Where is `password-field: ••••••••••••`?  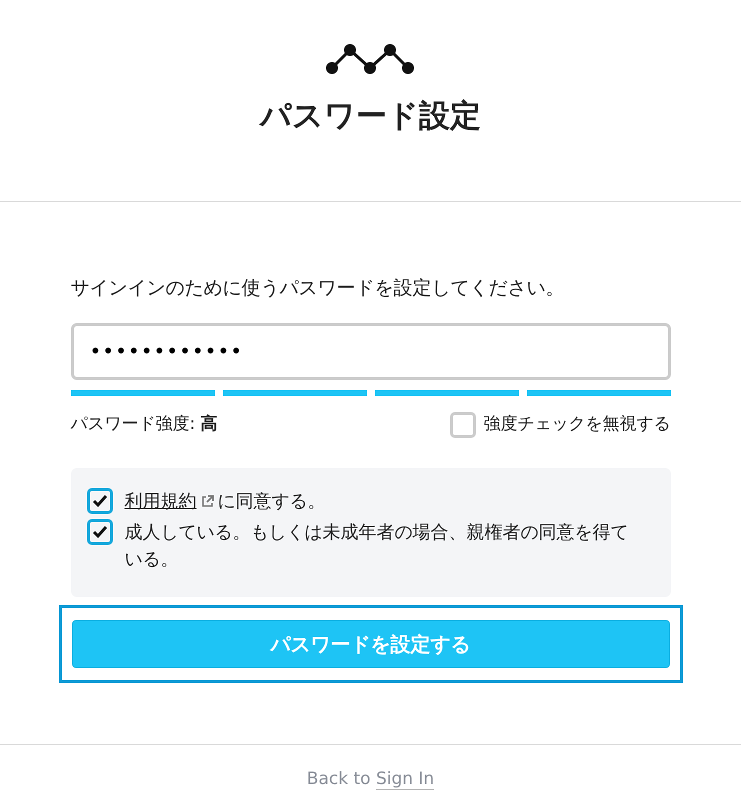 password-field: •••••••••••• is located at coordinates (370, 351).